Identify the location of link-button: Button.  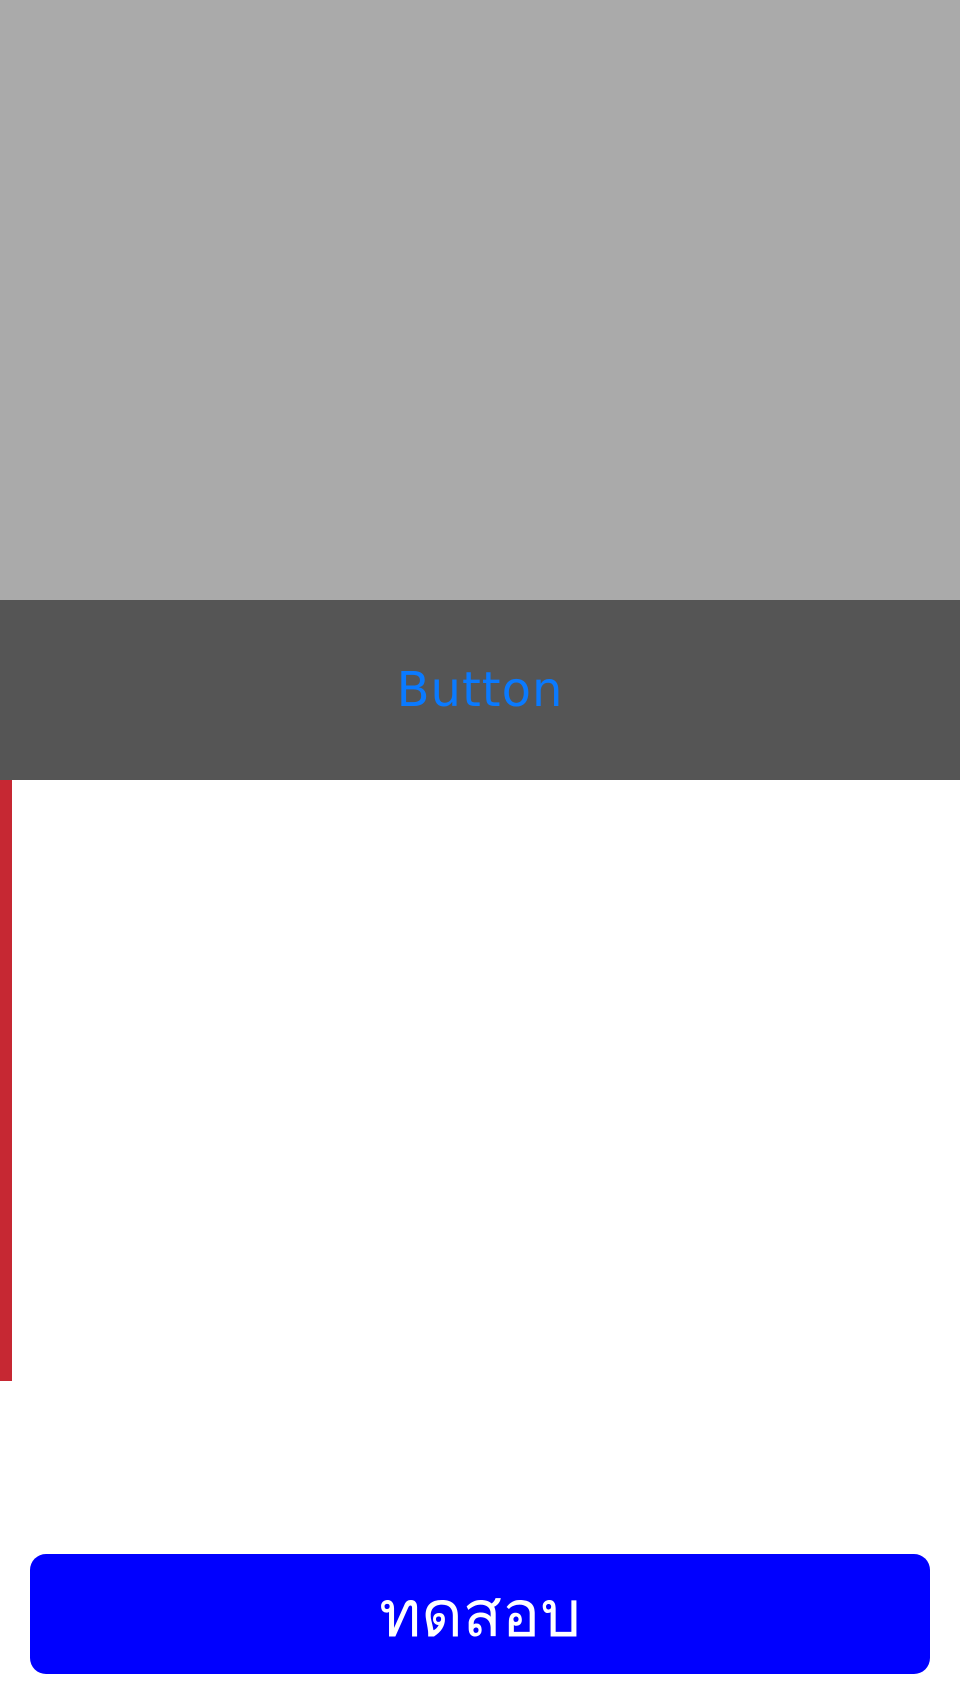
(480, 690).